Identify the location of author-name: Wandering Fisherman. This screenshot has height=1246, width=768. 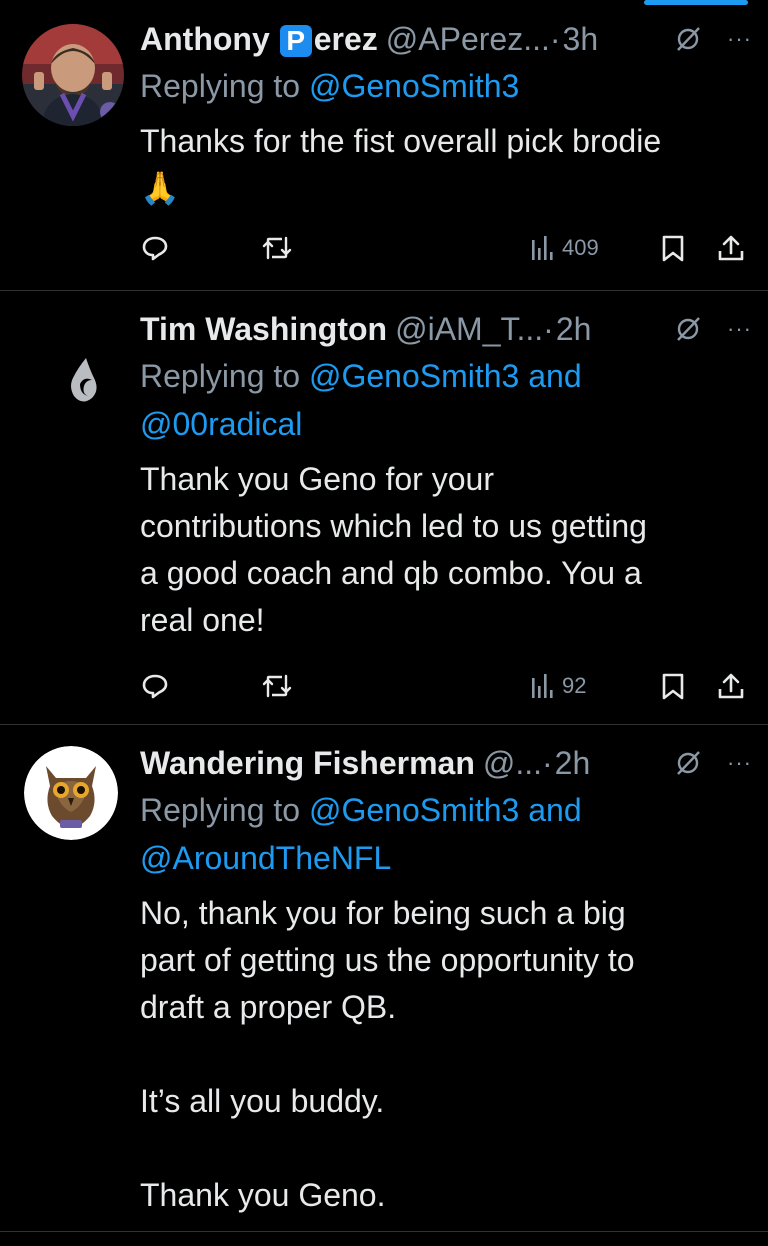
(307, 763).